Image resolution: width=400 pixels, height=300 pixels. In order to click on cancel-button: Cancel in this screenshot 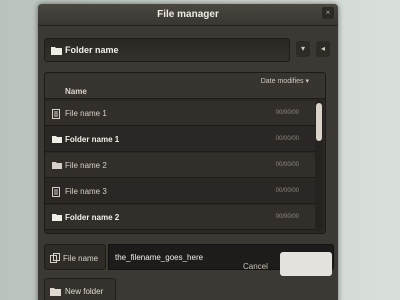, I will do `click(255, 266)`.